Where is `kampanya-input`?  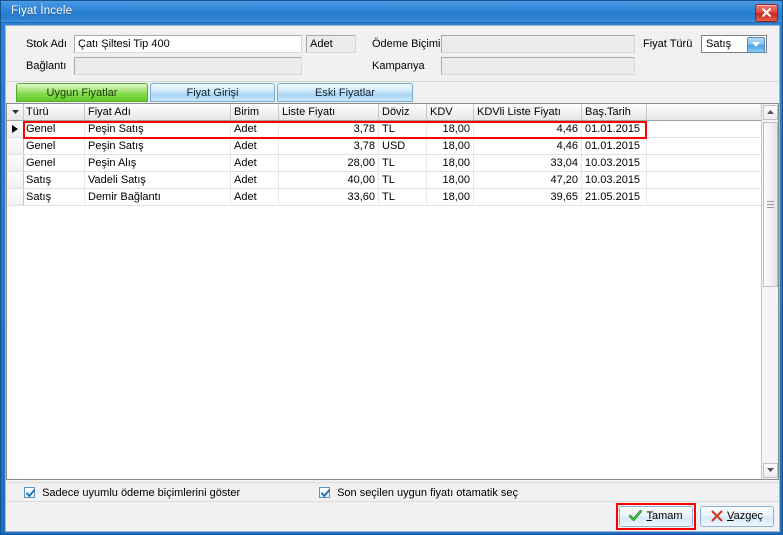
kampanya-input is located at coordinates (538, 66).